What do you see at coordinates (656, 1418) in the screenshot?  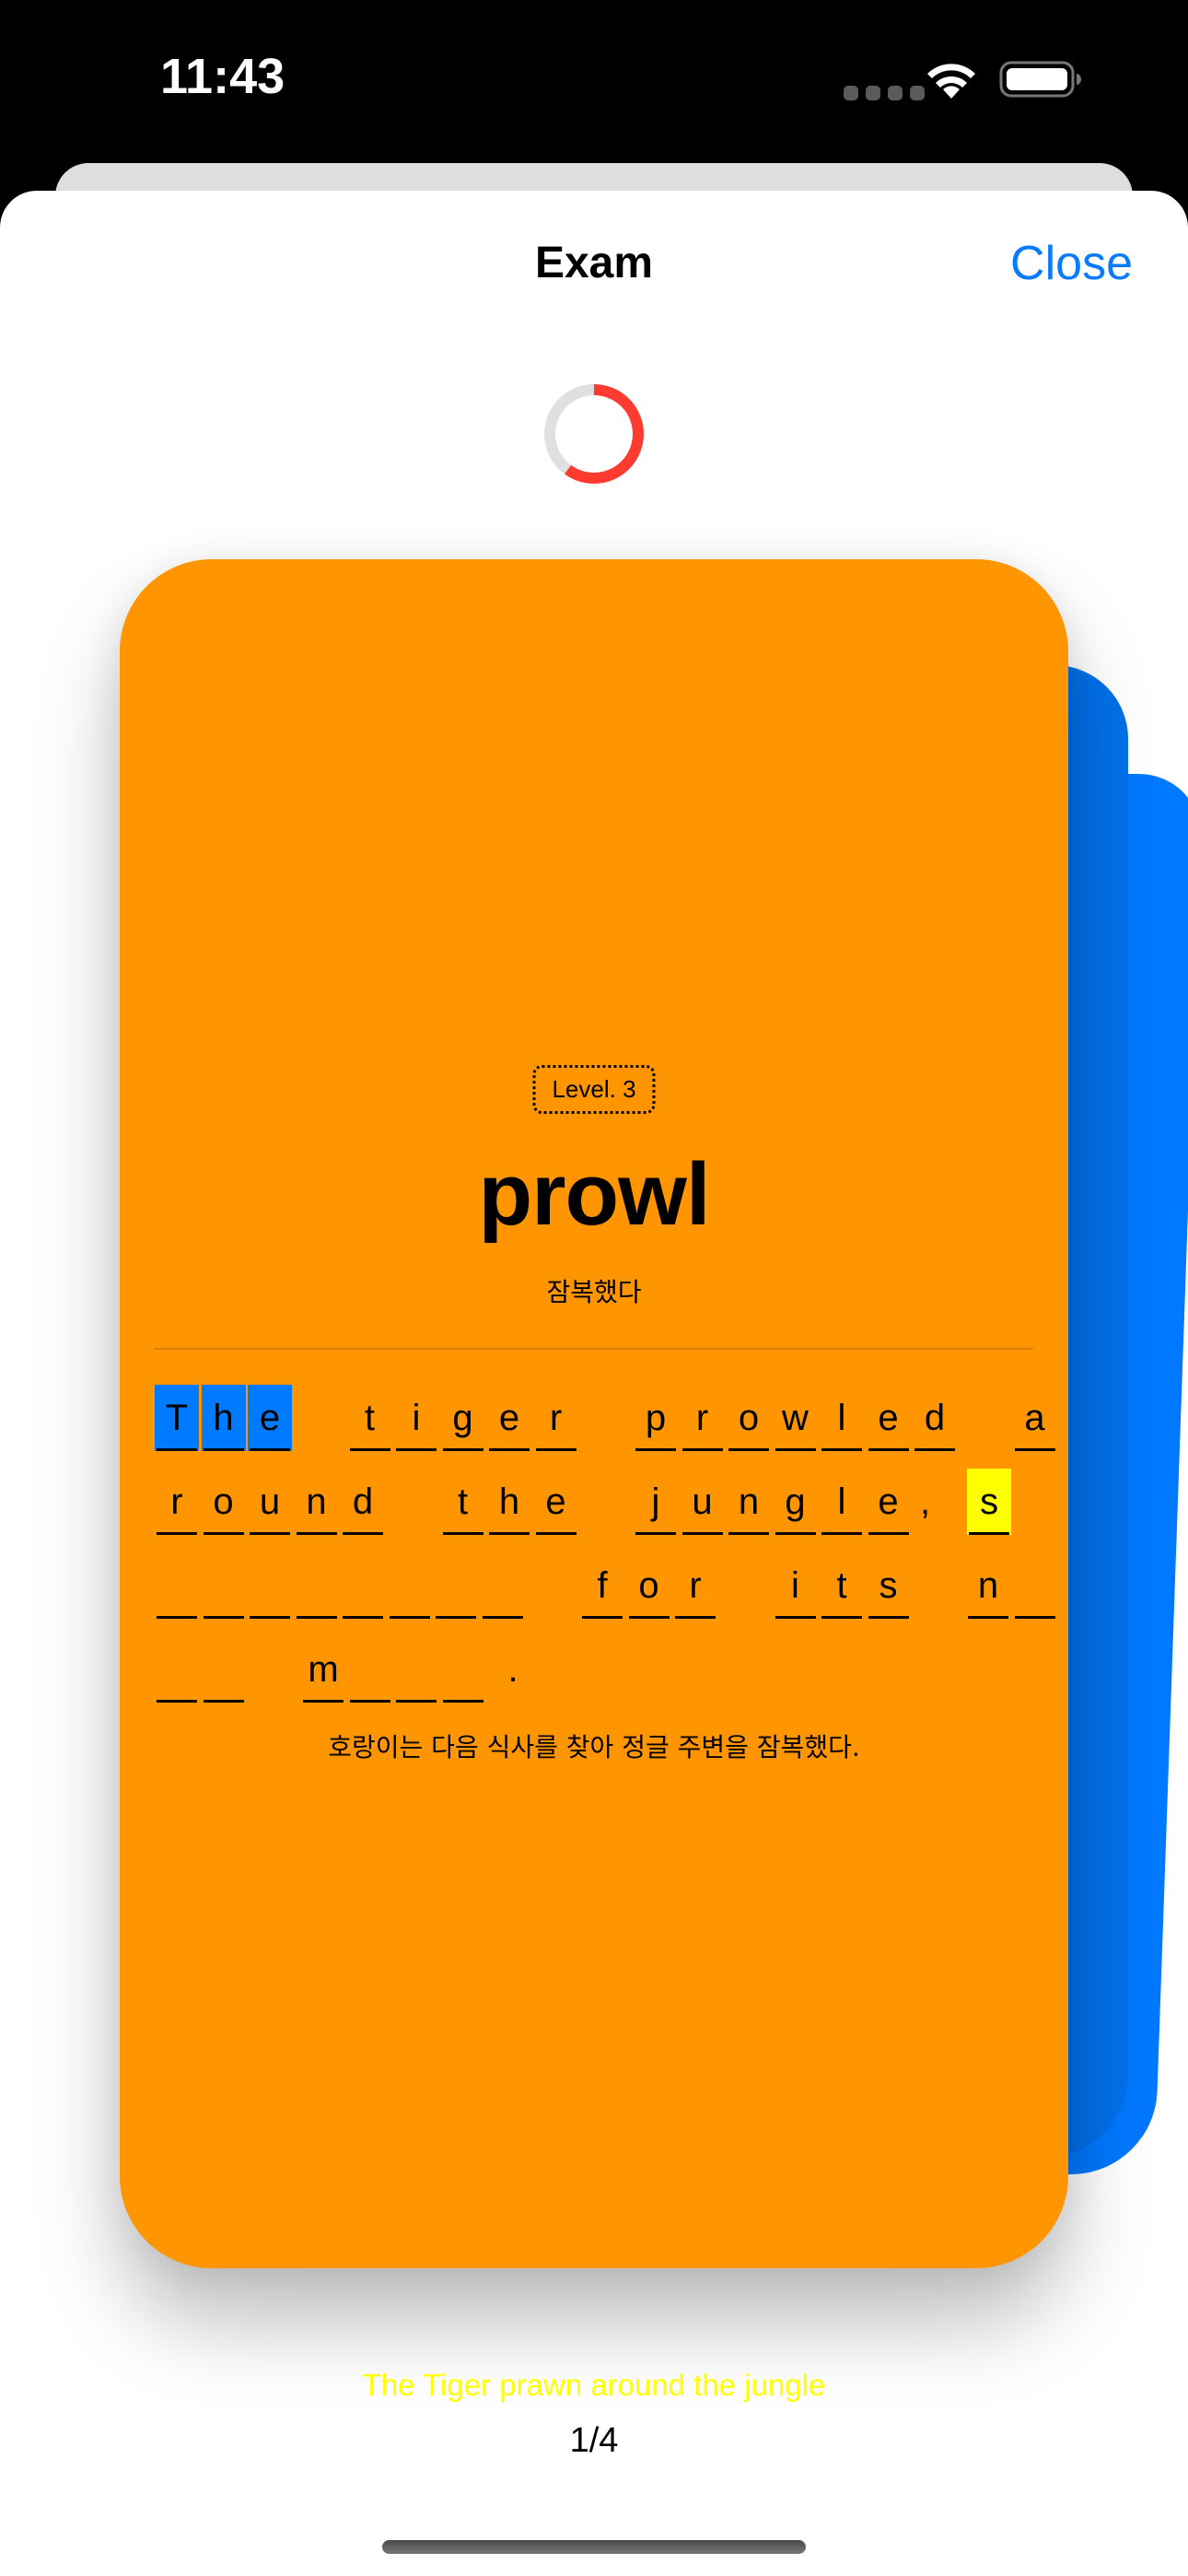 I see `letter-slot: p` at bounding box center [656, 1418].